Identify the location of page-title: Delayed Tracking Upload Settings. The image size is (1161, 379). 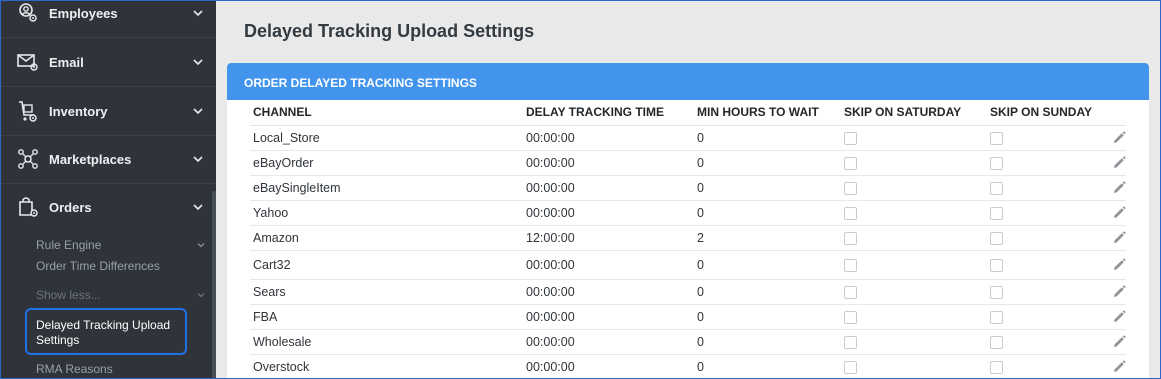
(389, 31).